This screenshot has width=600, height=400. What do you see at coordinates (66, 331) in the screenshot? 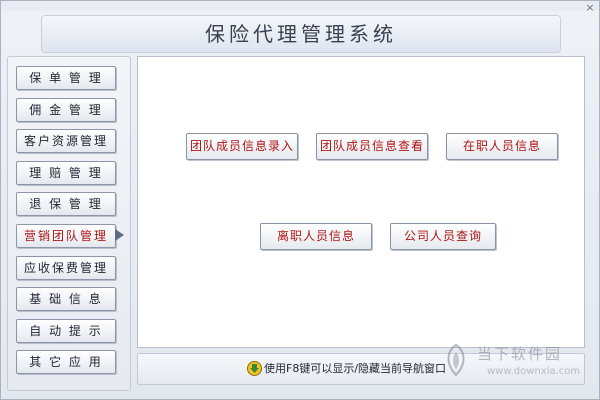
I see `sidebar-item-auto-tips: 自 动 提 示` at bounding box center [66, 331].